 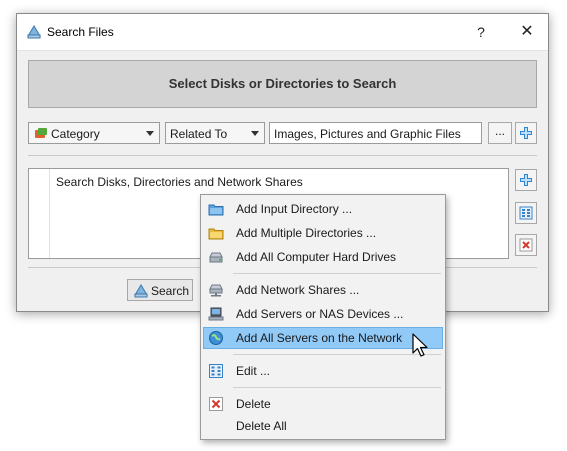 I want to click on relation-label: Related To, so click(x=199, y=134).